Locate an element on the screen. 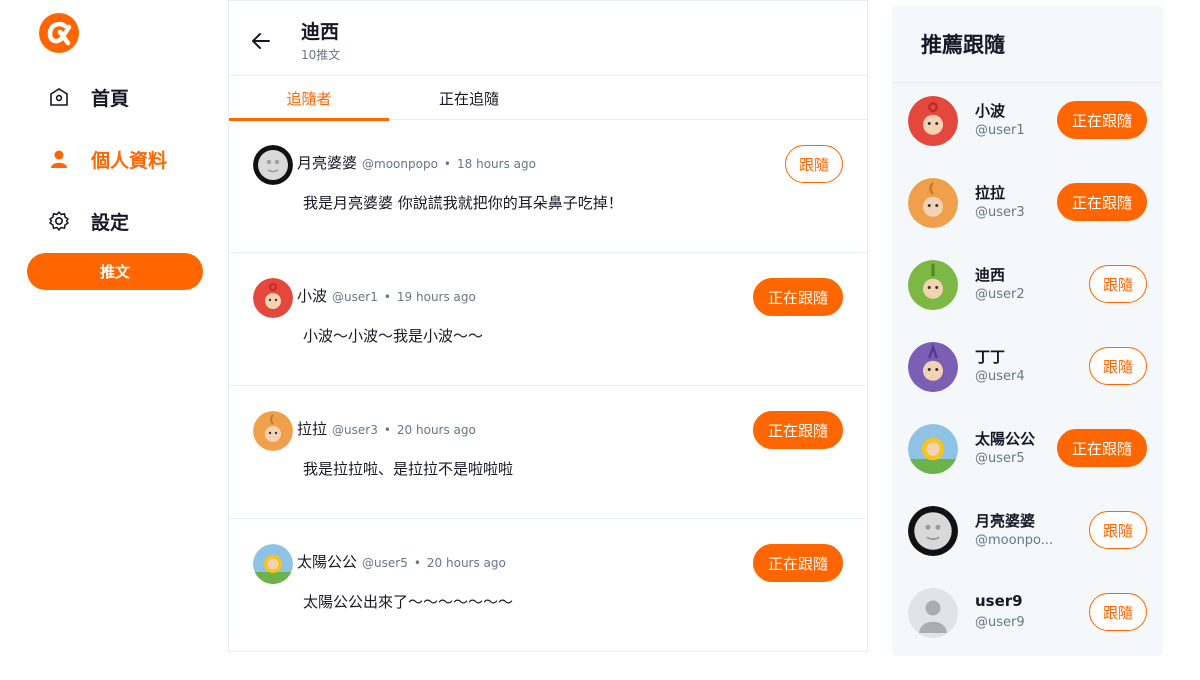 The image size is (1200, 680). user-account: @user9 is located at coordinates (1000, 622).